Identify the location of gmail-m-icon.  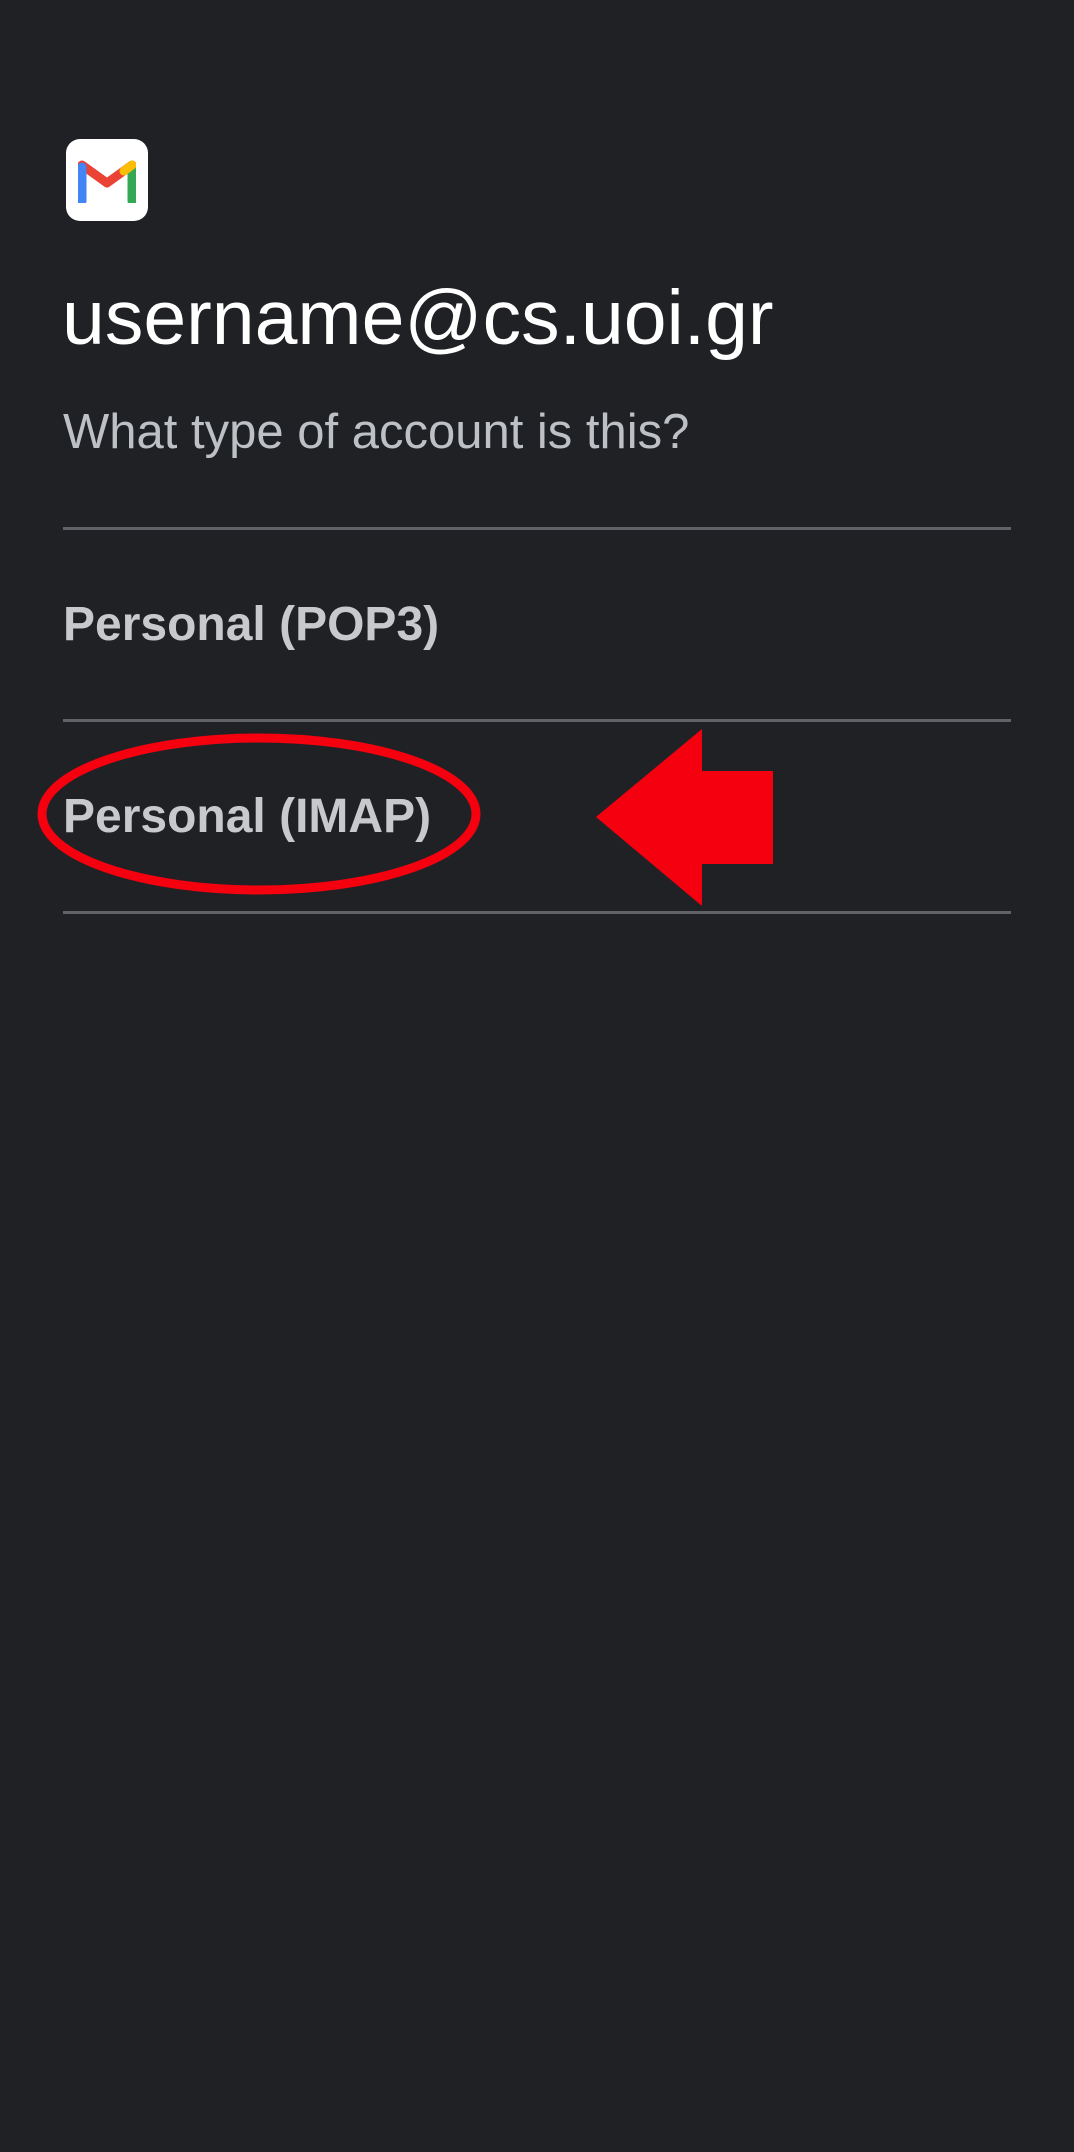
(107, 181).